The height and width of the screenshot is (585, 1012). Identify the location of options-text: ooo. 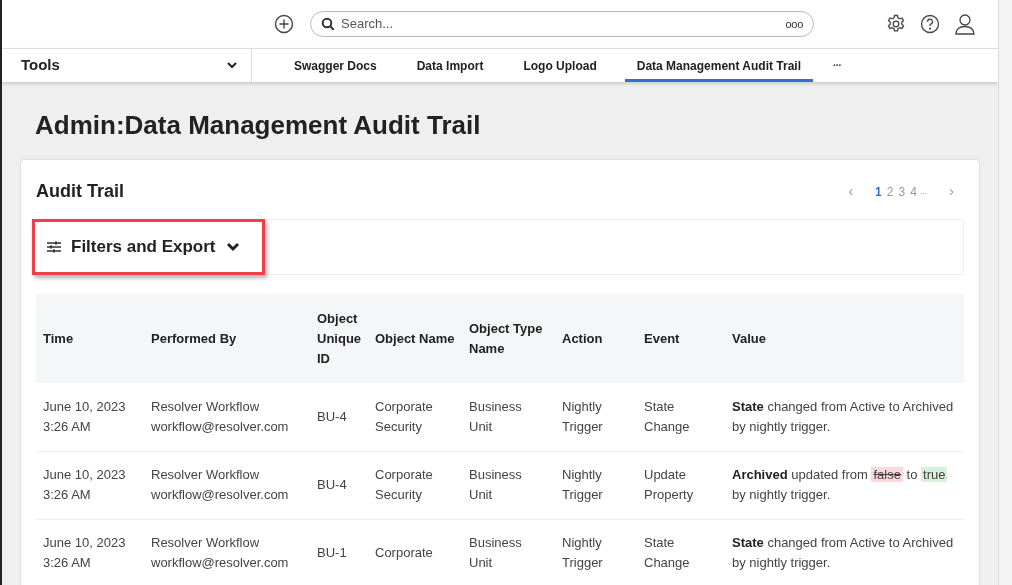
(794, 24).